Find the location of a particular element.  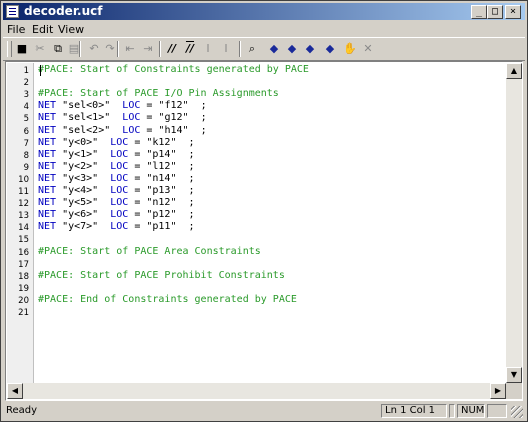

line-number: 1 is located at coordinates (26, 71).